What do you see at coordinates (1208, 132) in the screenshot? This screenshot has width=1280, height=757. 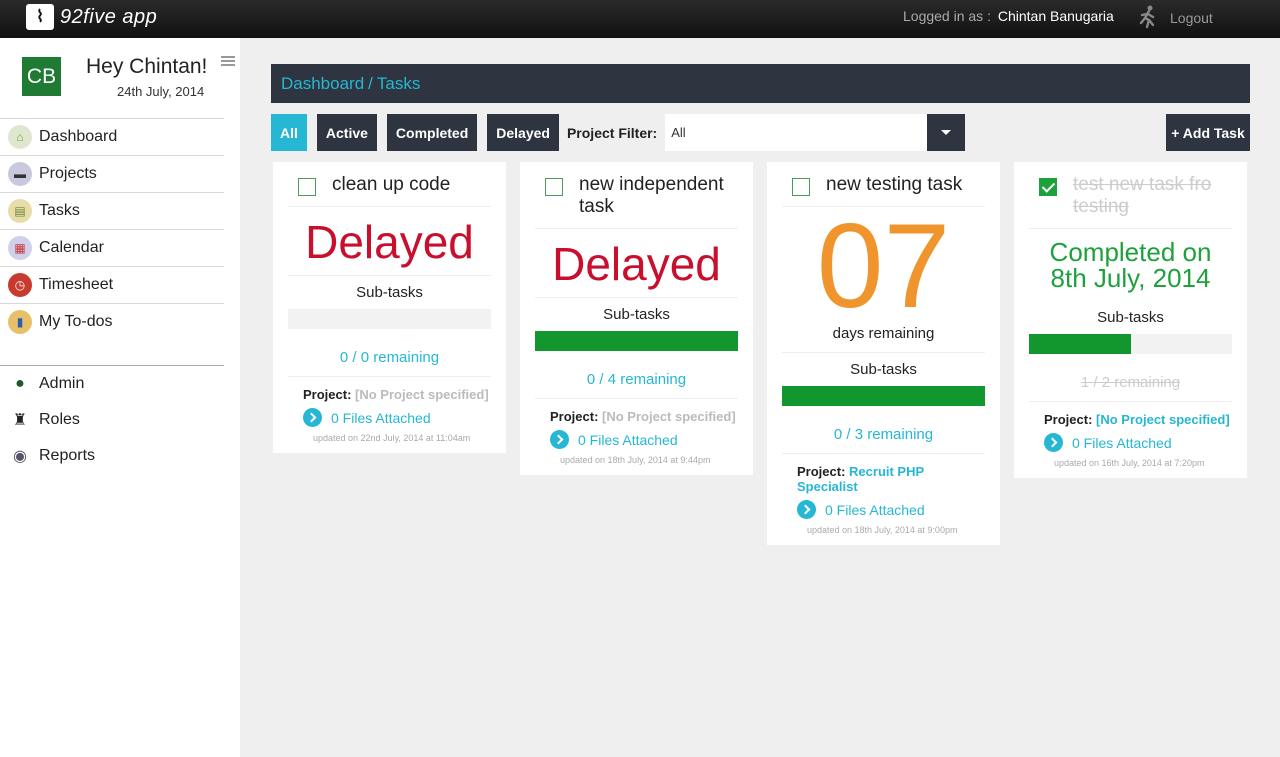 I see `add-task-button: + Add Task` at bounding box center [1208, 132].